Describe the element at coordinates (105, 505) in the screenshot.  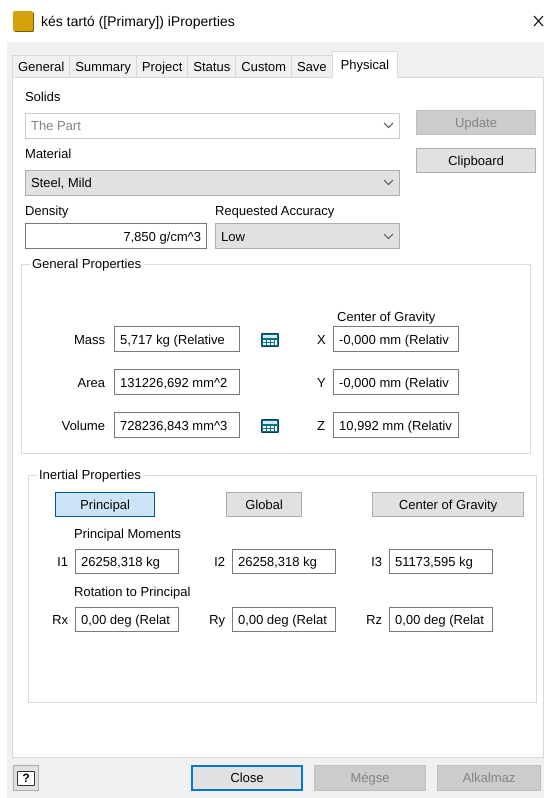
I see `mode-button: Principal` at that location.